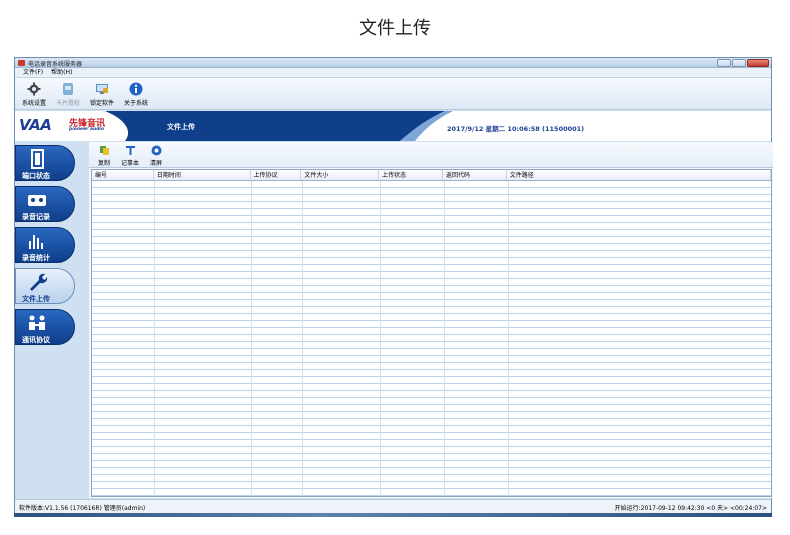  I want to click on gear-icon, so click(34, 89).